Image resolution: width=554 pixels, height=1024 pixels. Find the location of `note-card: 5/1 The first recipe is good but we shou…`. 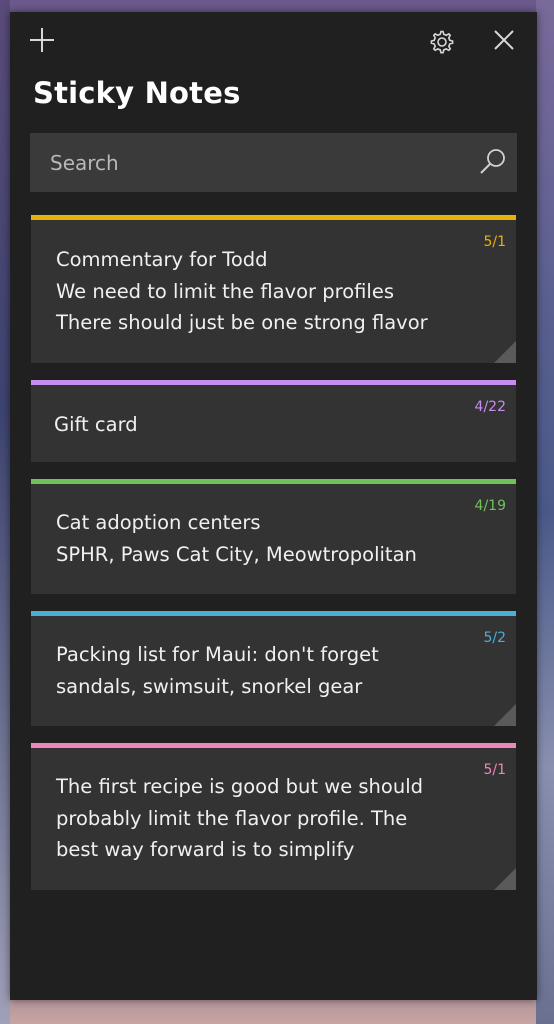

note-card: 5/1 The first recipe is good but we shou… is located at coordinates (273, 816).